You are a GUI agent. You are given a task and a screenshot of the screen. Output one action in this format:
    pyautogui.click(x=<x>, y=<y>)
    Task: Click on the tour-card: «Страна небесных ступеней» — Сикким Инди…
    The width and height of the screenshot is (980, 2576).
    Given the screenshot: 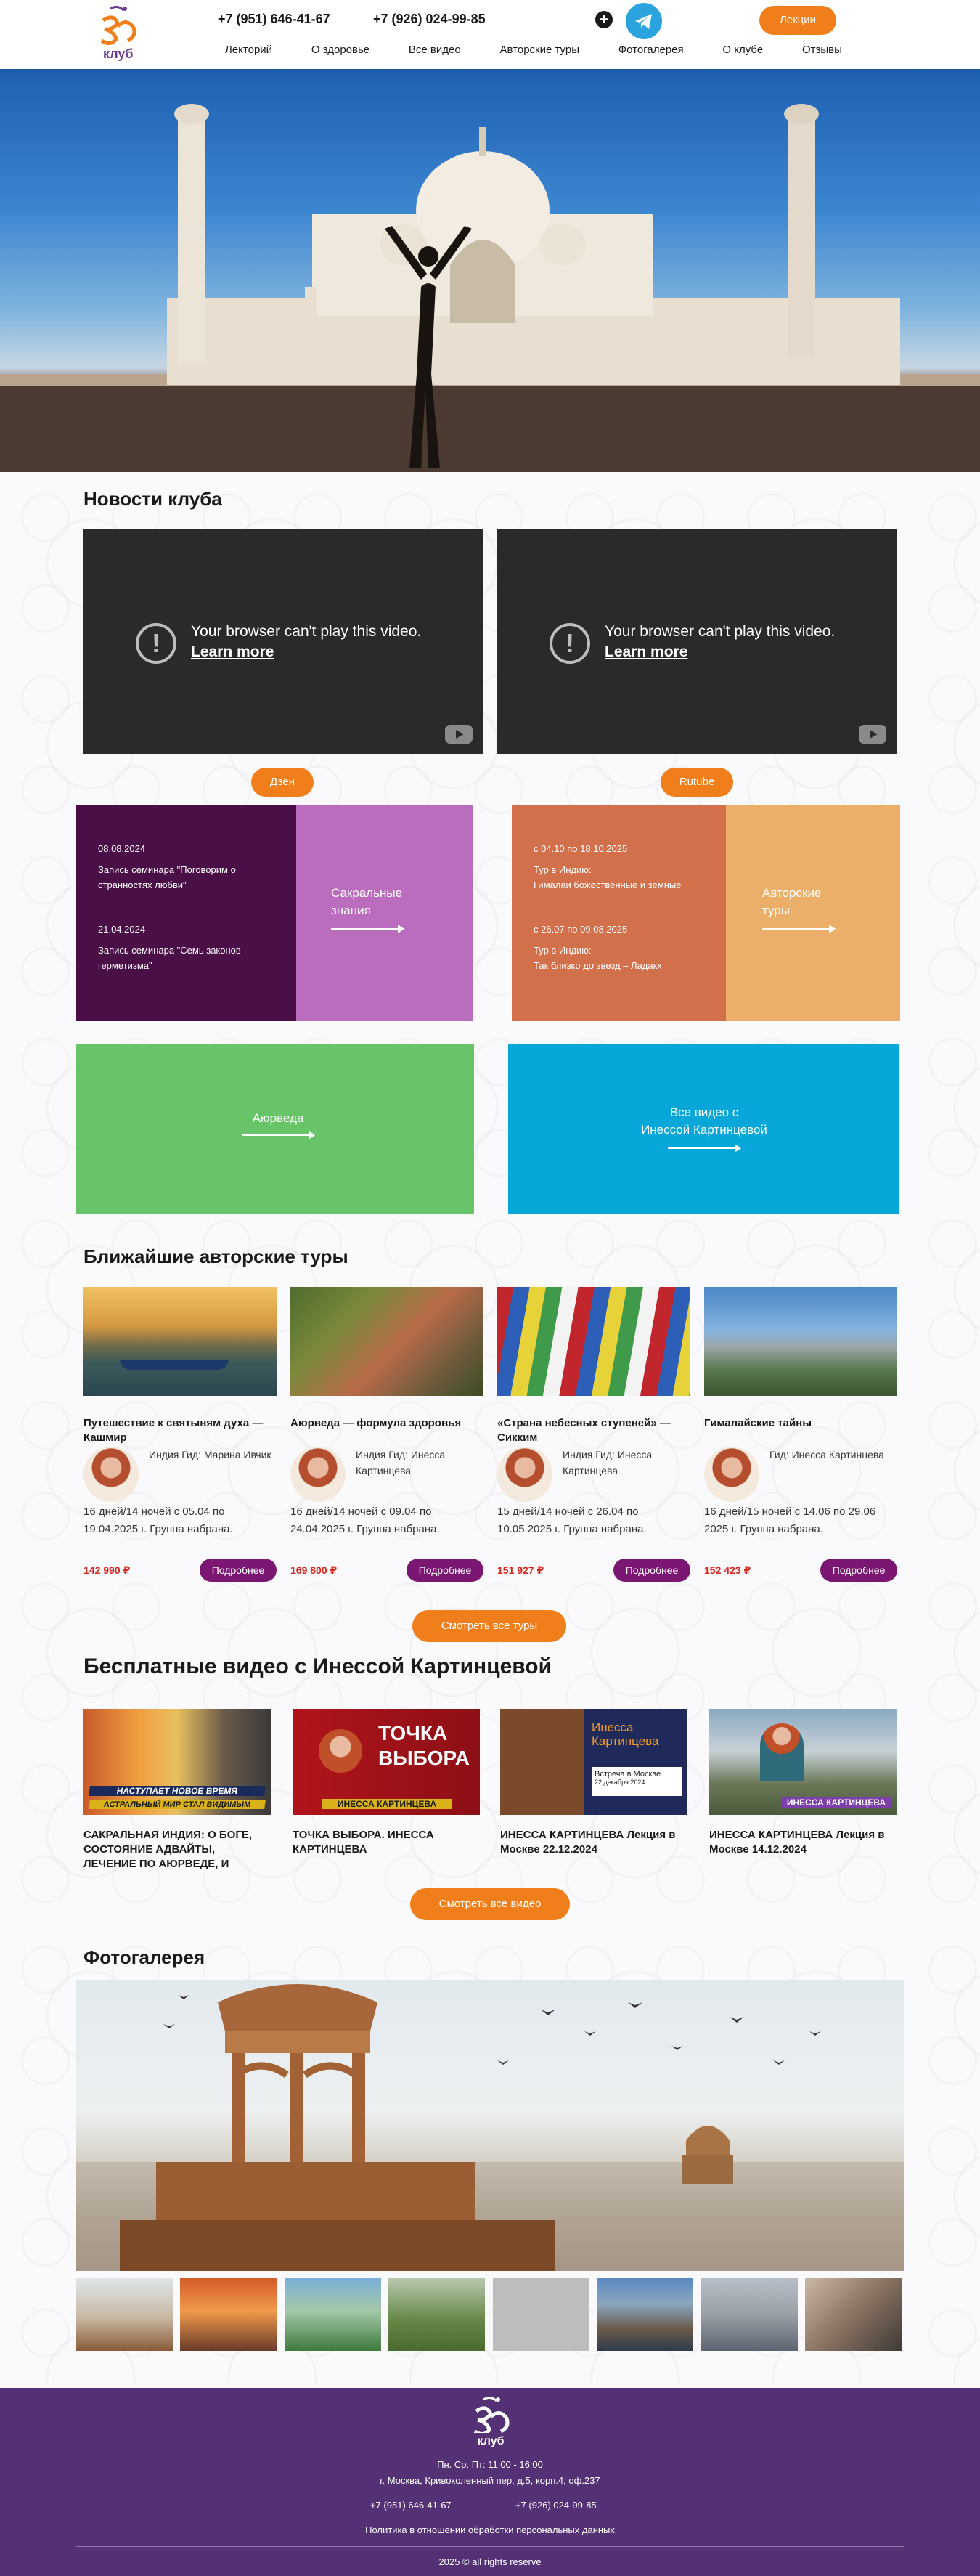 What is the action you would take?
    pyautogui.click(x=594, y=1435)
    